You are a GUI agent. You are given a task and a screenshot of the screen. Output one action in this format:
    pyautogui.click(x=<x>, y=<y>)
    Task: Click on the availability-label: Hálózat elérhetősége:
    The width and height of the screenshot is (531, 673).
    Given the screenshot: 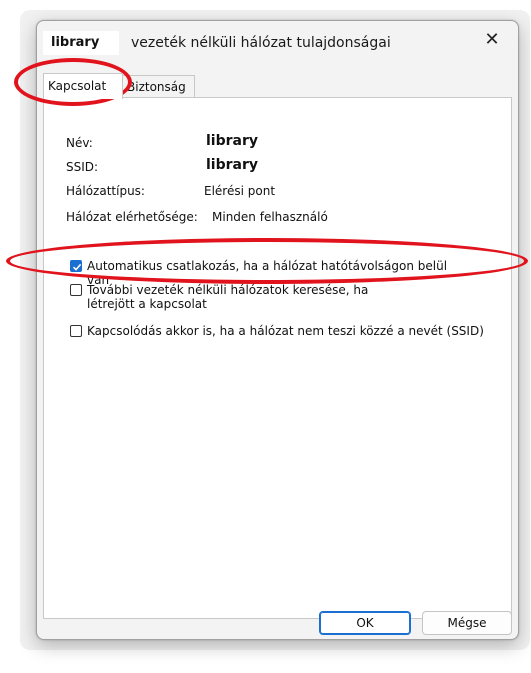 What is the action you would take?
    pyautogui.click(x=132, y=217)
    